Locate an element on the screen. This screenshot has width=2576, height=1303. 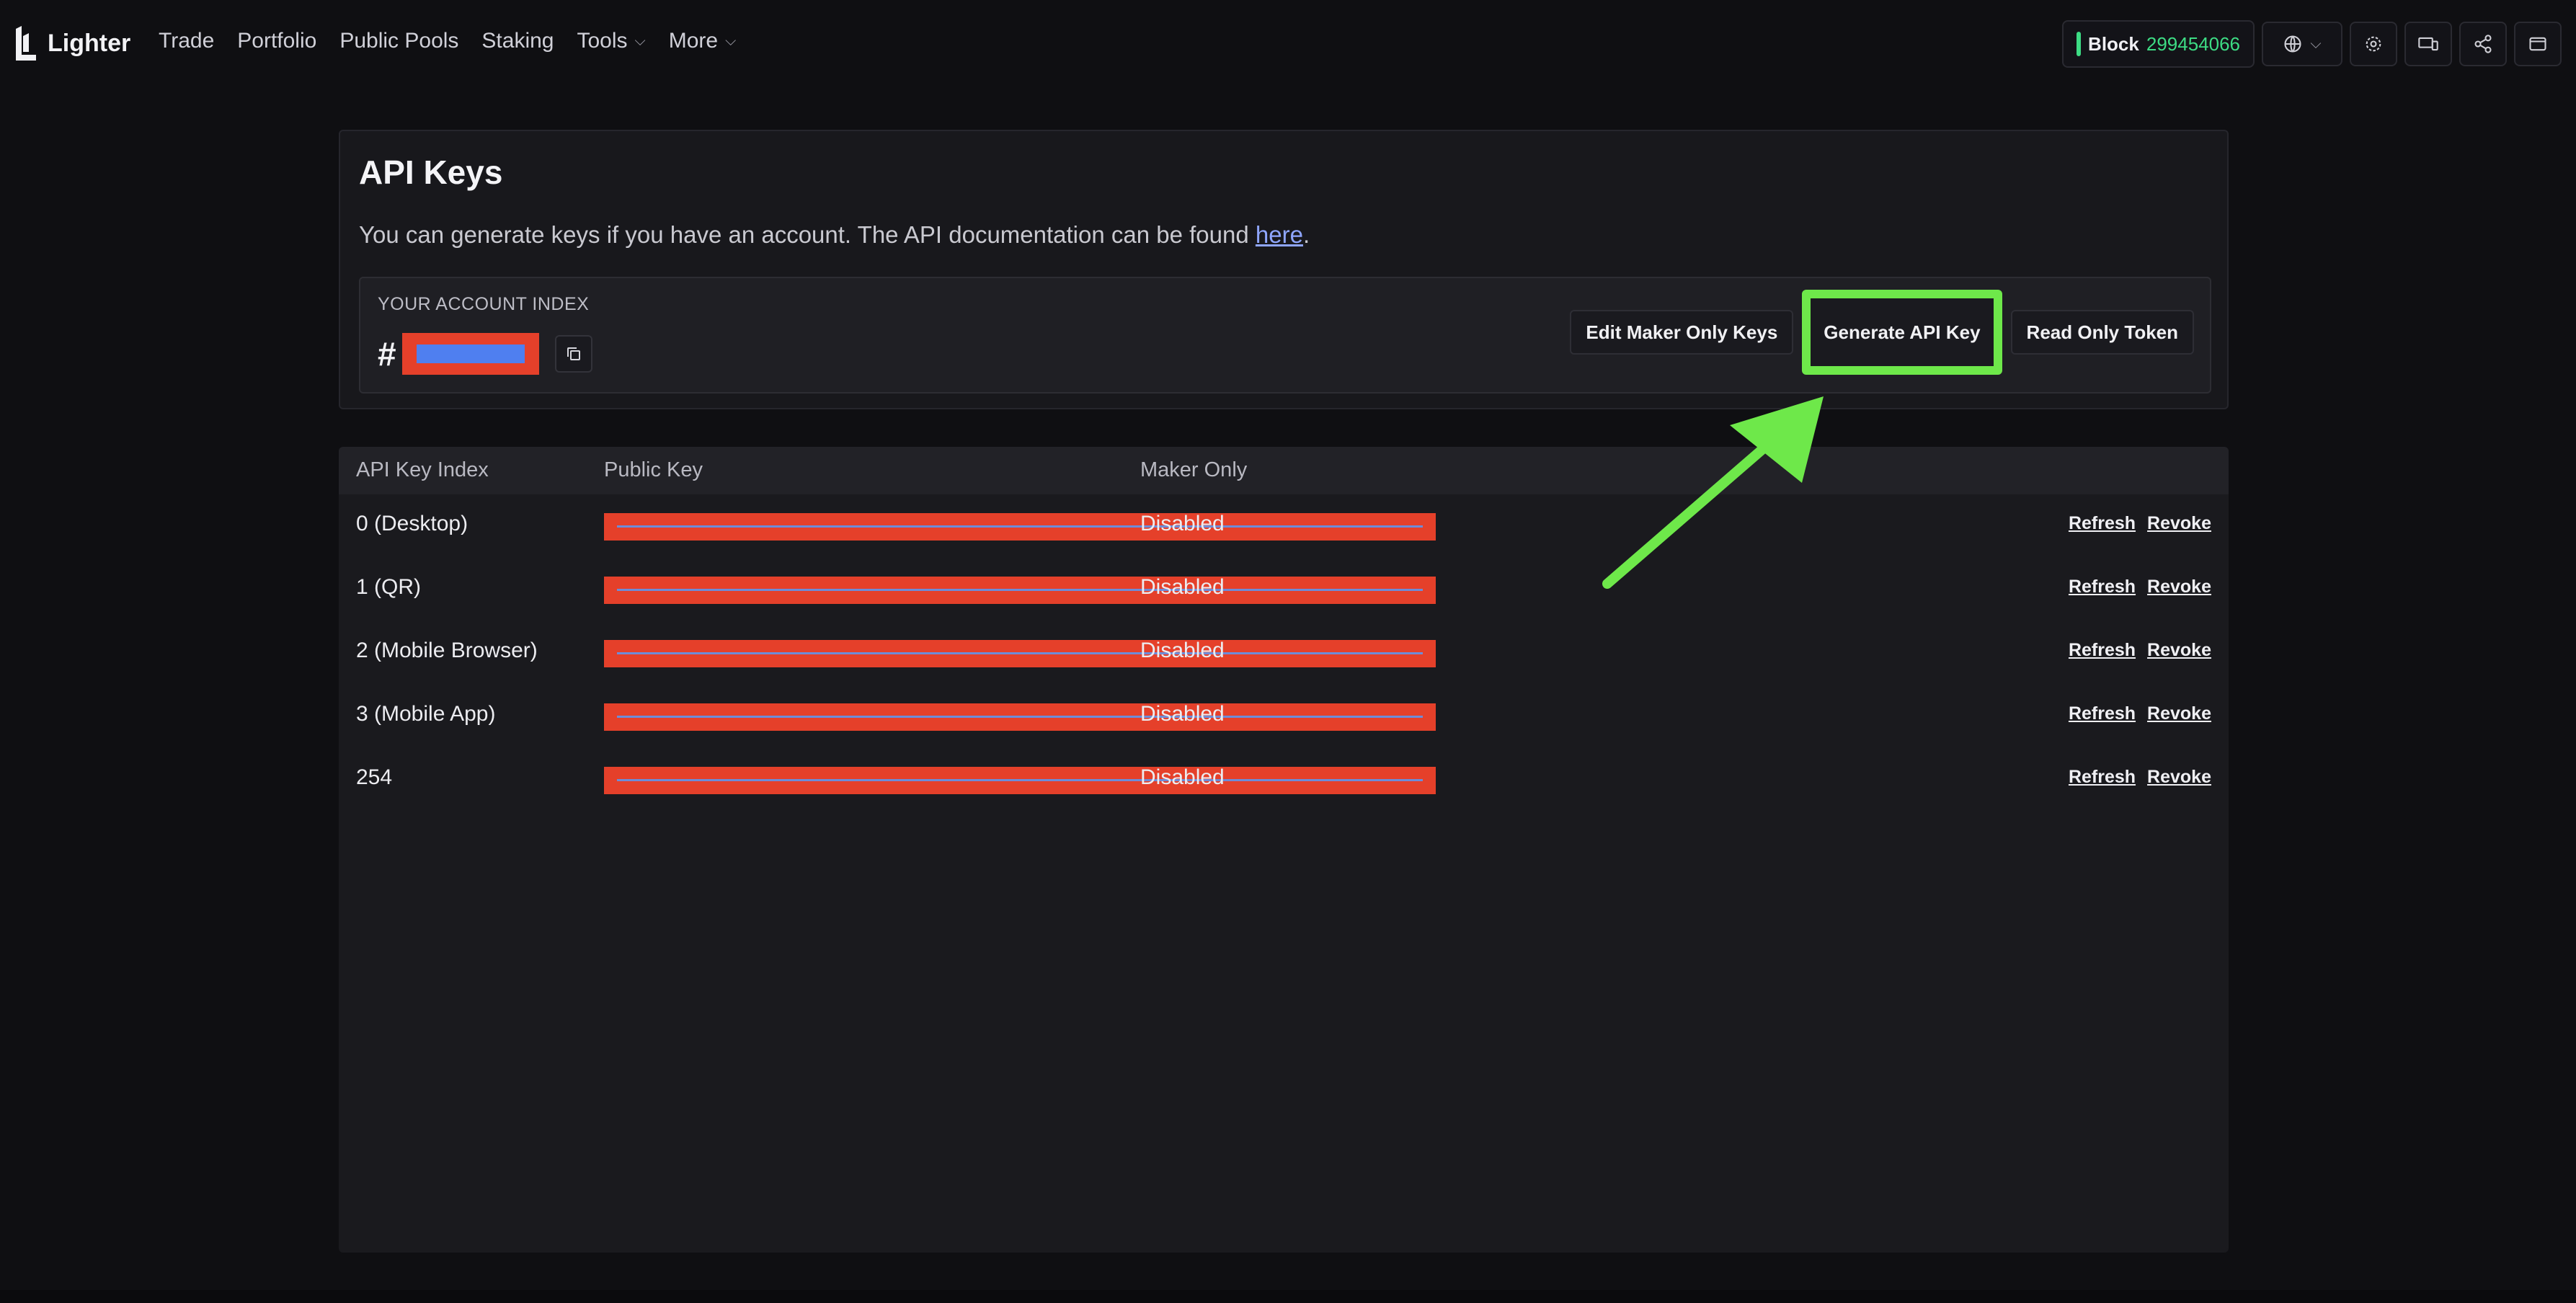
nav-staking: Staking is located at coordinates (517, 41).